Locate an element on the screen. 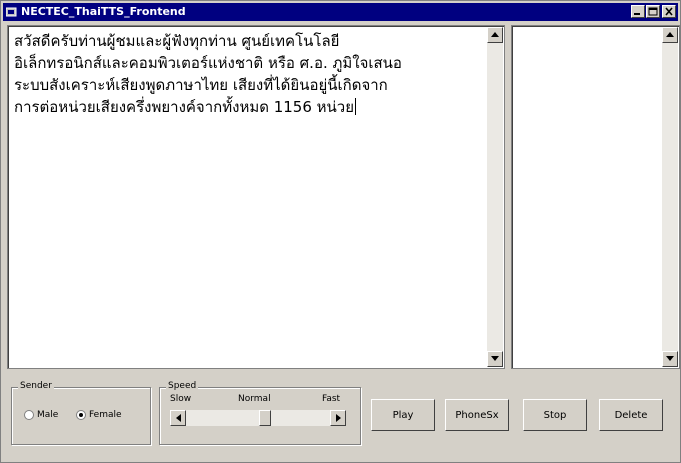 The image size is (681, 463). window-title: NECTEC_ThaiTTS_Frontend is located at coordinates (103, 11).